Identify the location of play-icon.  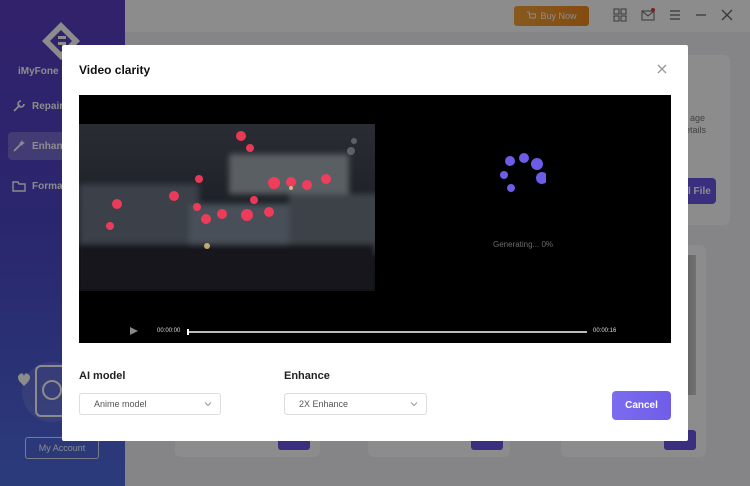
(134, 331).